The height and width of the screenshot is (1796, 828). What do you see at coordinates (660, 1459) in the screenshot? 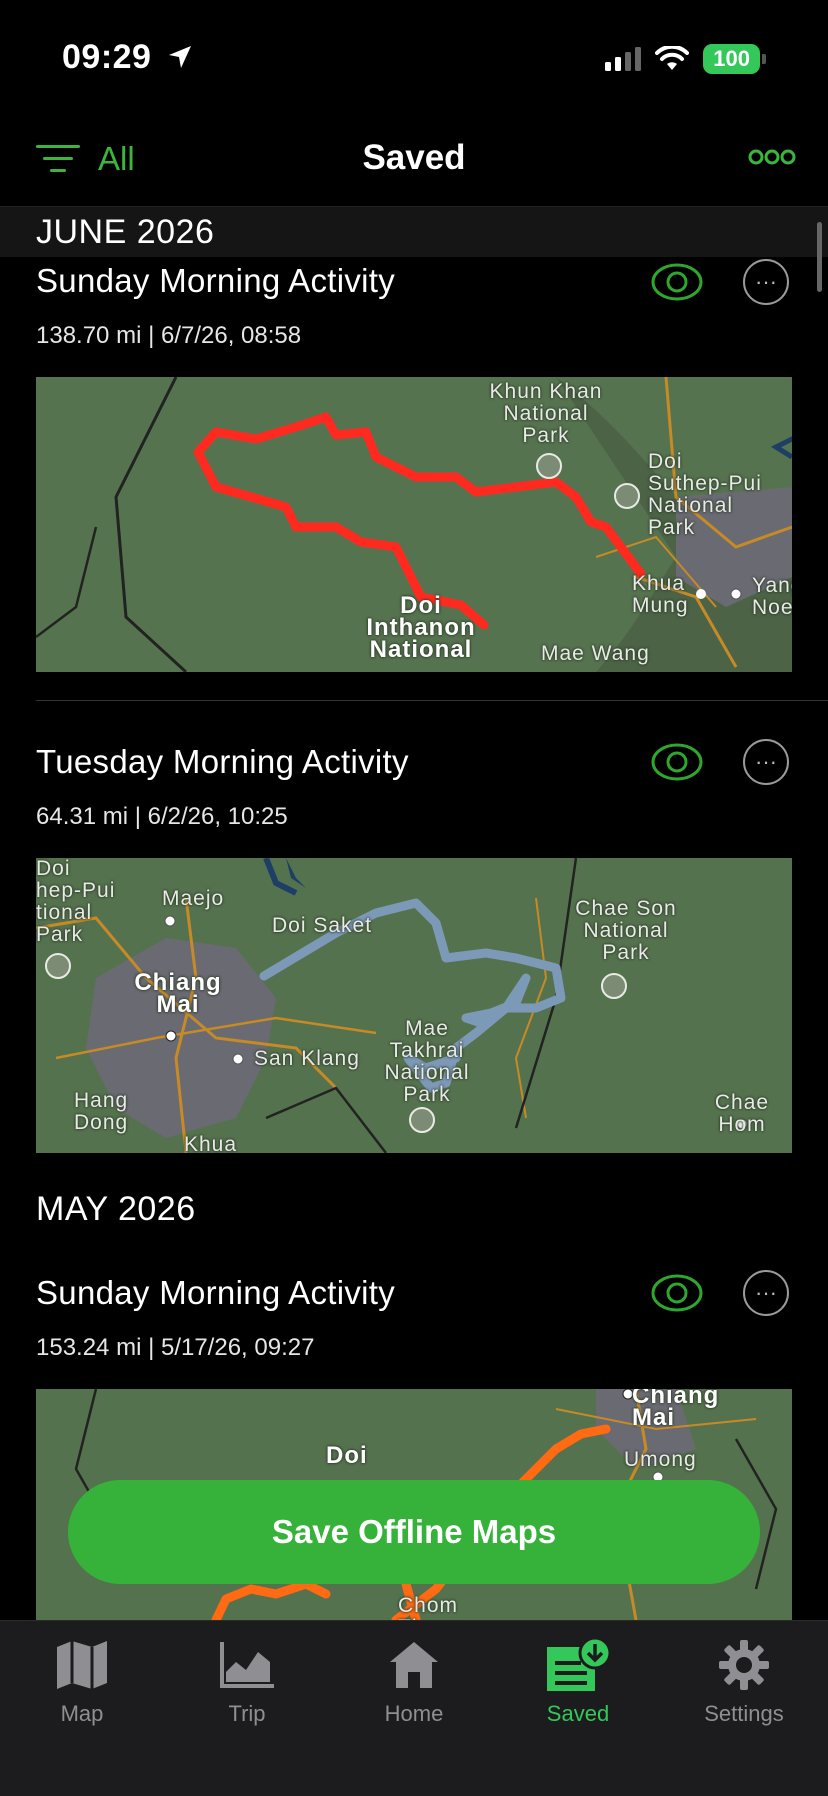
I see `map-label: Umong` at bounding box center [660, 1459].